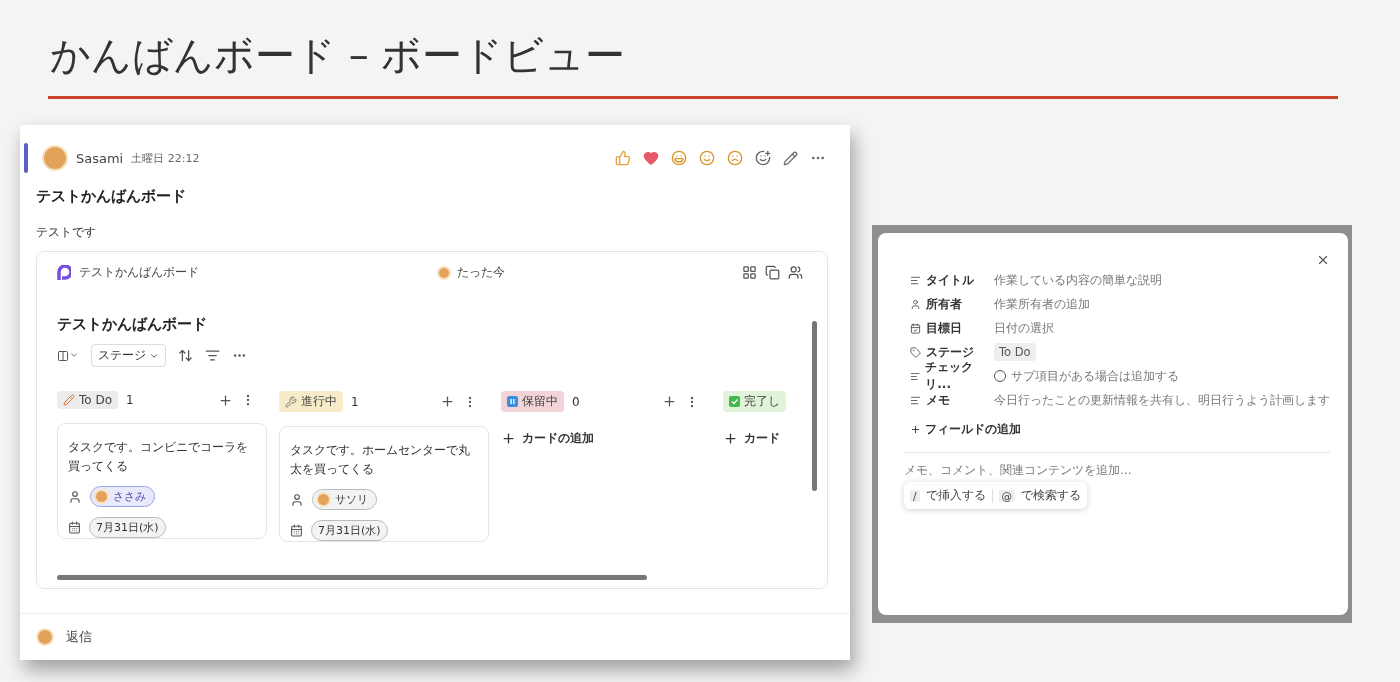  I want to click on add-card-button: カード, so click(767, 438).